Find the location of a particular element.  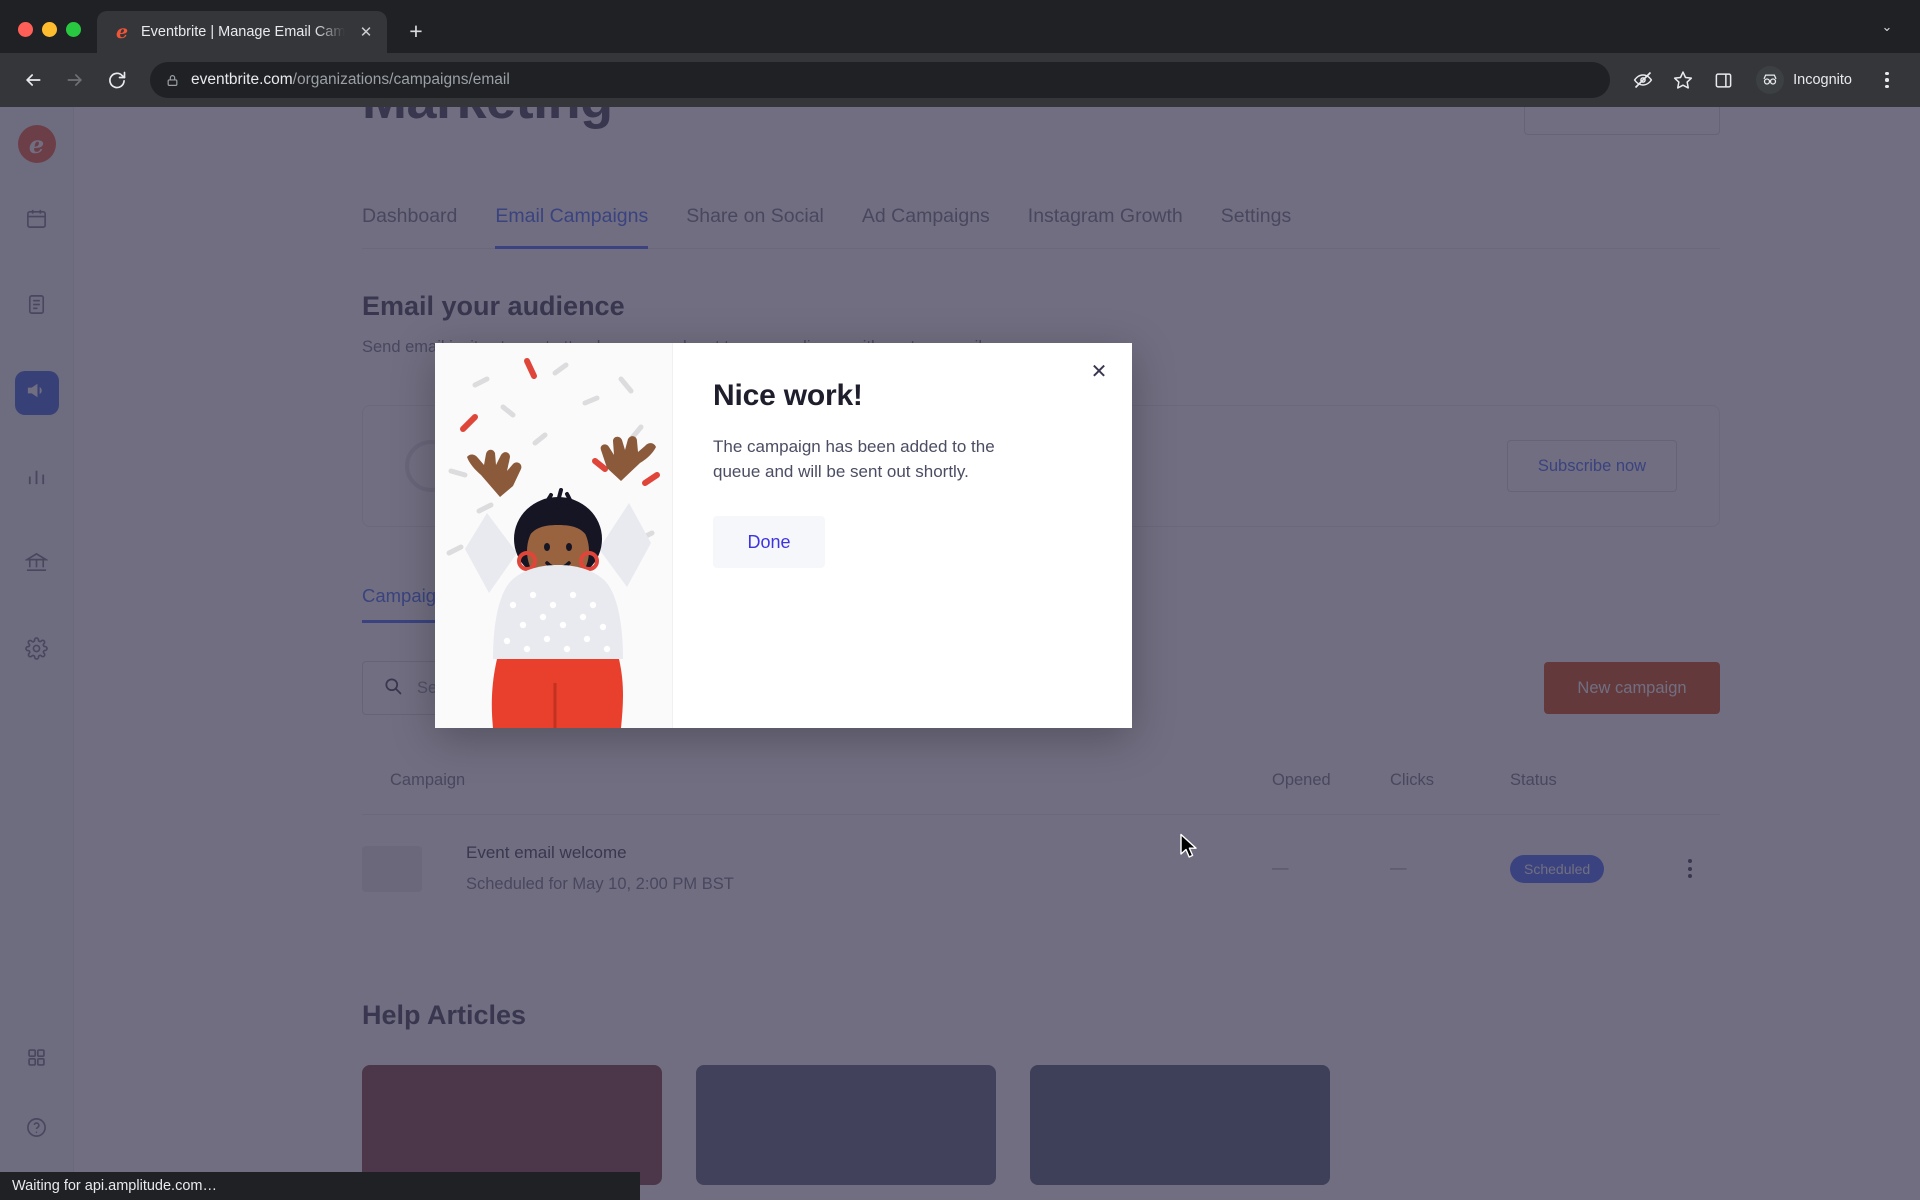

incognito-avatar-icon is located at coordinates (1770, 80).